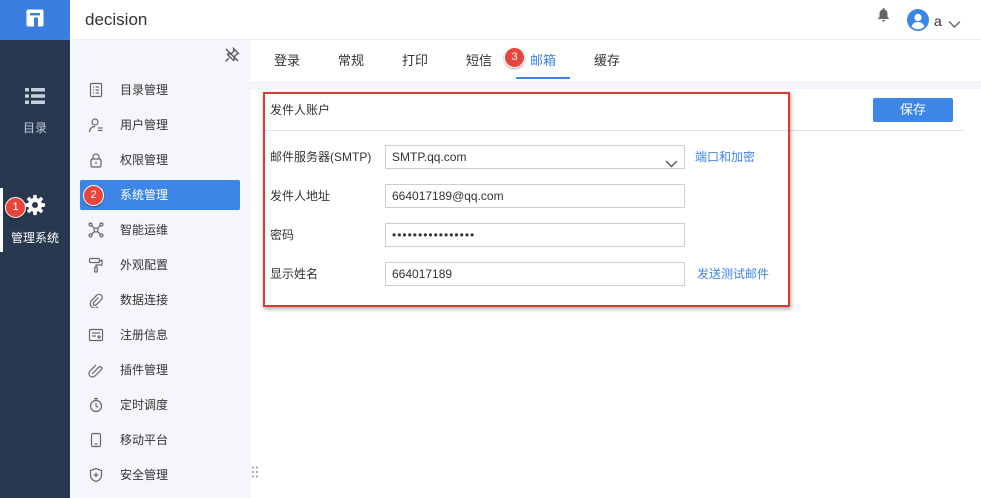  What do you see at coordinates (144, 90) in the screenshot?
I see `sidebar-item-label: 目录管理` at bounding box center [144, 90].